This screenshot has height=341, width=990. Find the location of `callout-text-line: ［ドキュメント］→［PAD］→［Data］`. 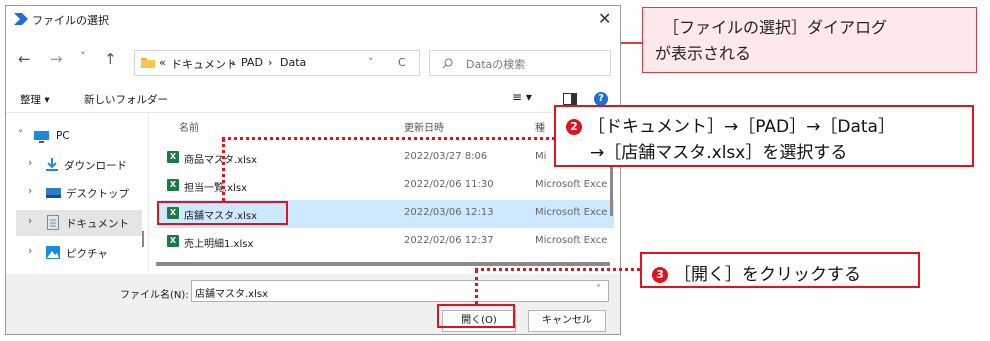

callout-text-line: ［ドキュメント］→［PAD］→［Data］ is located at coordinates (741, 127).